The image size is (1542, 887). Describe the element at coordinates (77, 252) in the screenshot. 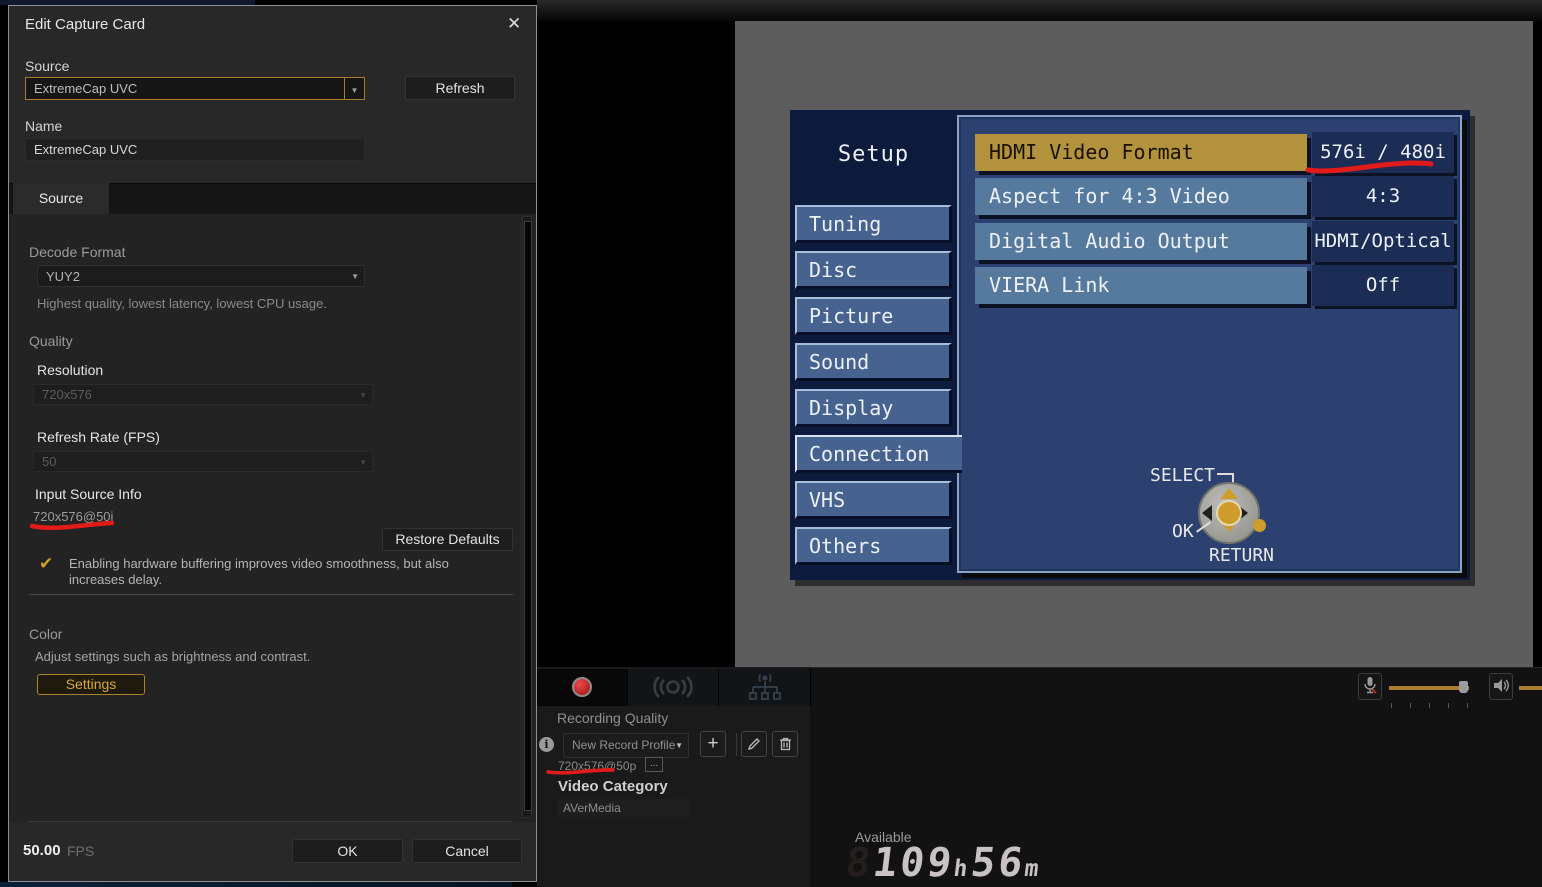

I see `decode-format-label: Decode Format` at that location.